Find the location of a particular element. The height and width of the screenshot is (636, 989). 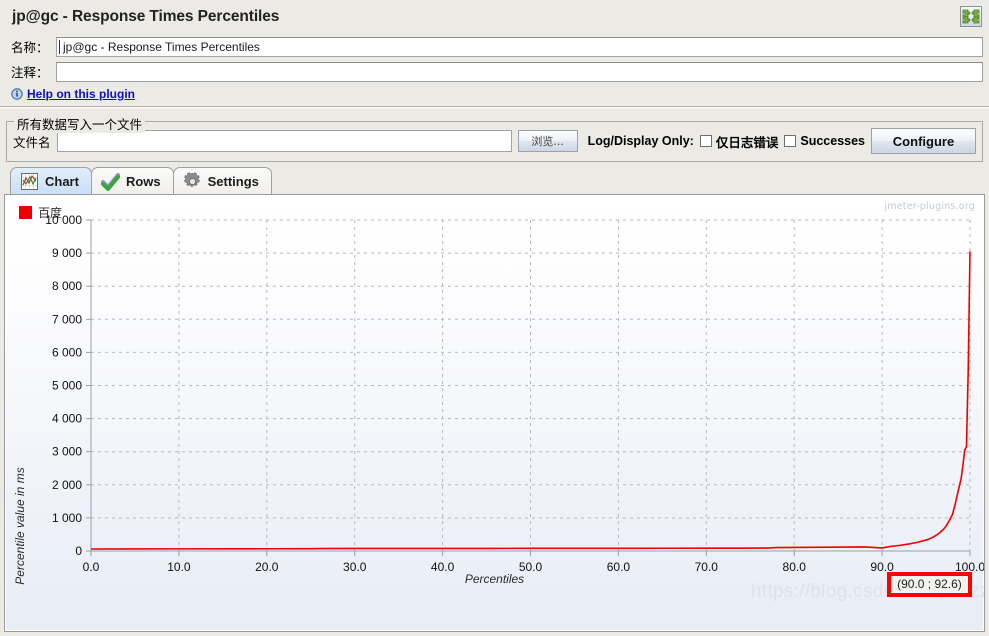

successes-checkbox-wrap: Successes is located at coordinates (824, 141).